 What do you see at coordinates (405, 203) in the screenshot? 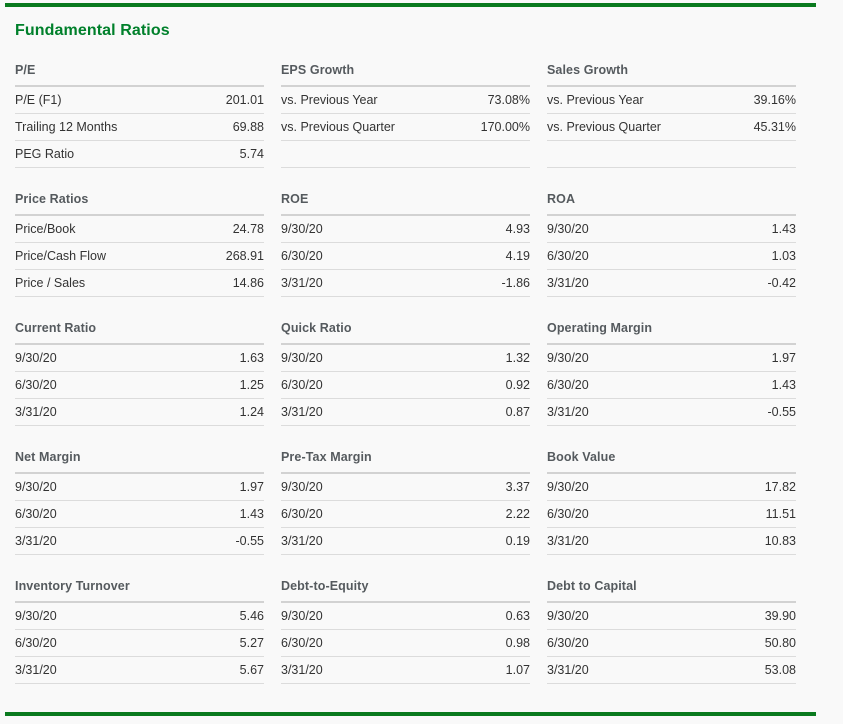
I see `ratio-block-heading: ROE` at bounding box center [405, 203].